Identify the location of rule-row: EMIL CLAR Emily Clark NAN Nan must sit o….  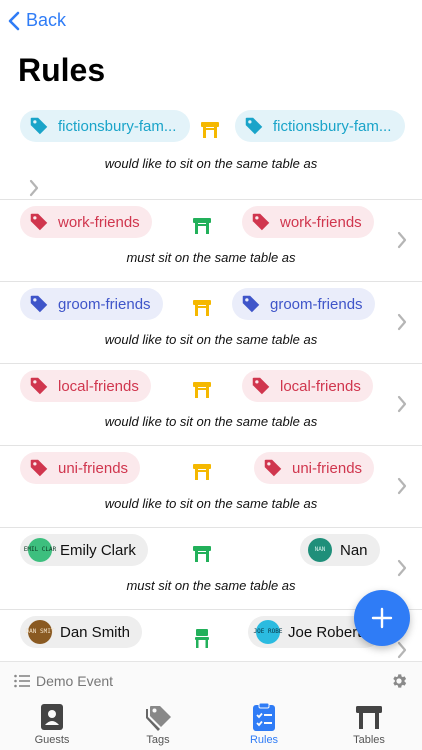
(211, 569).